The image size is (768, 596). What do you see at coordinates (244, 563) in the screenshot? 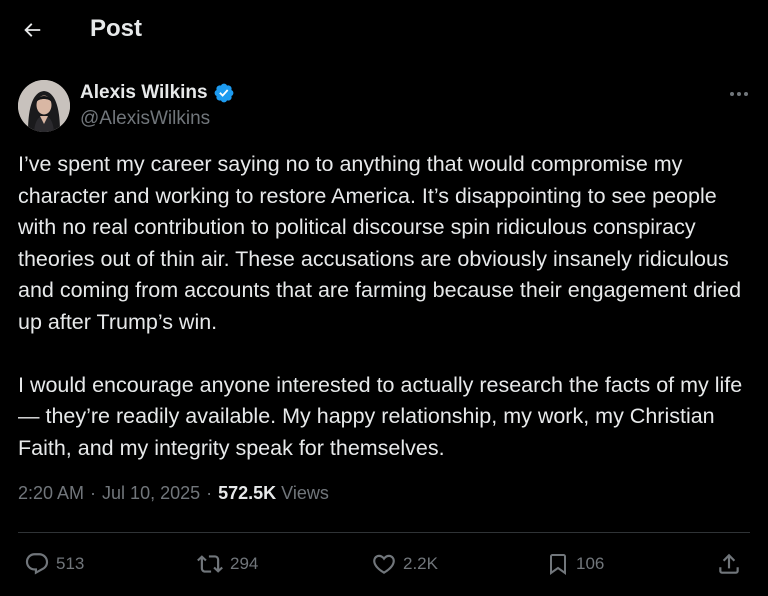
I see `repost-count: 294` at bounding box center [244, 563].